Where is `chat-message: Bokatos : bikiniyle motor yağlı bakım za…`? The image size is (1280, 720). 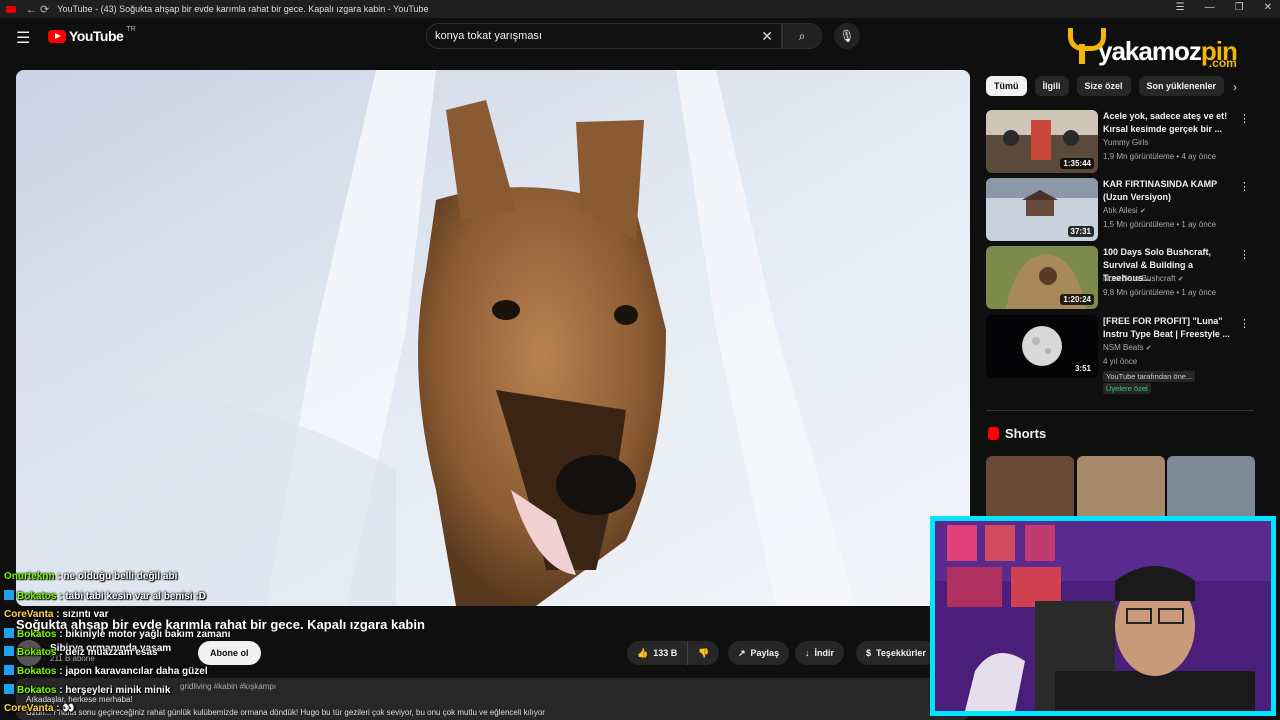 chat-message: Bokatos : bikiniyle motor yağlı bakım za… is located at coordinates (117, 634).